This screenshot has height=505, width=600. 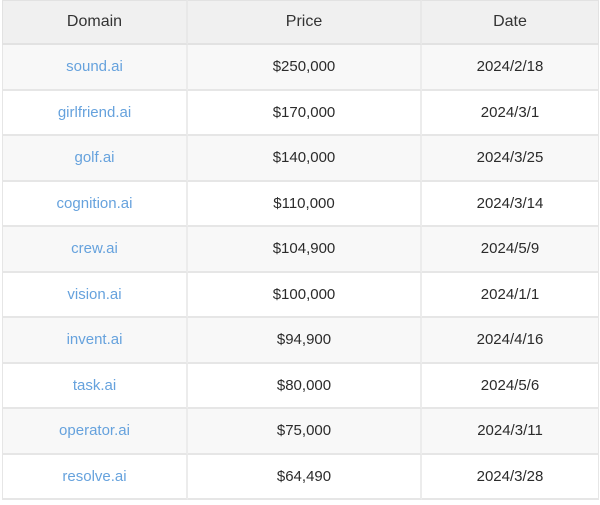 I want to click on table-row: operator.ai $75,000 2024/3/11, so click(x=300, y=432).